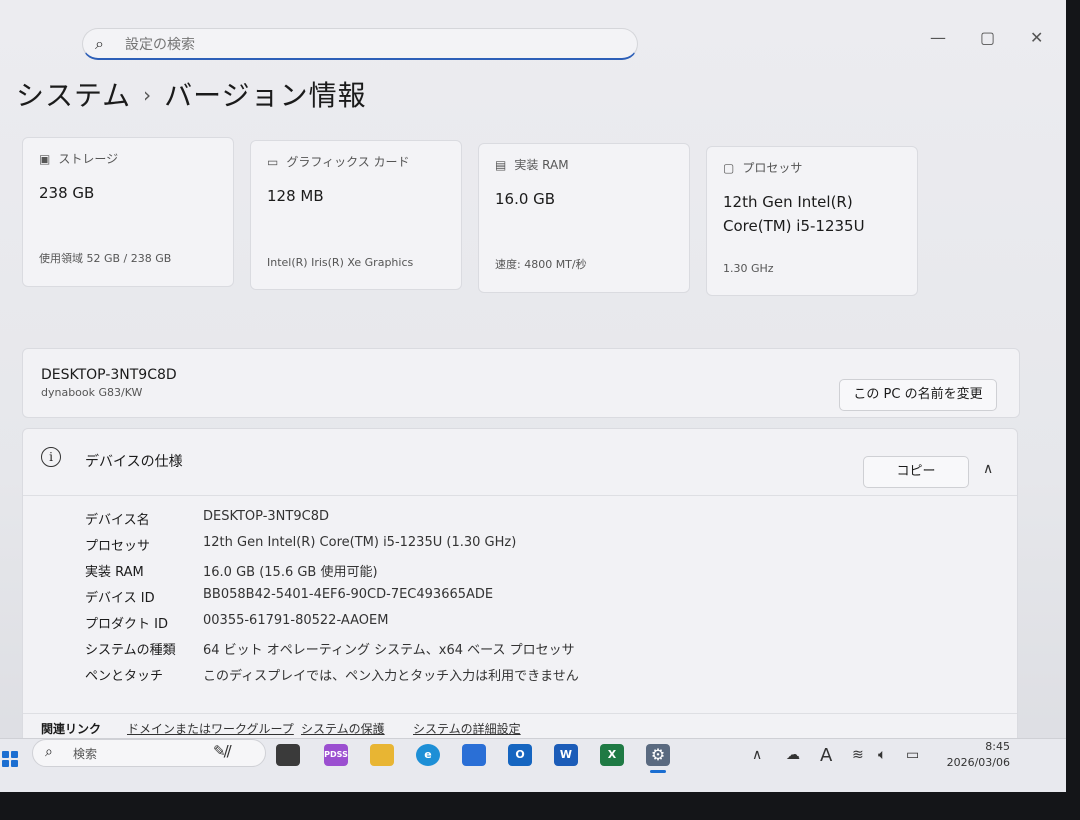 This screenshot has width=1080, height=820. What do you see at coordinates (938, 37) in the screenshot?
I see `minimize-button: —` at bounding box center [938, 37].